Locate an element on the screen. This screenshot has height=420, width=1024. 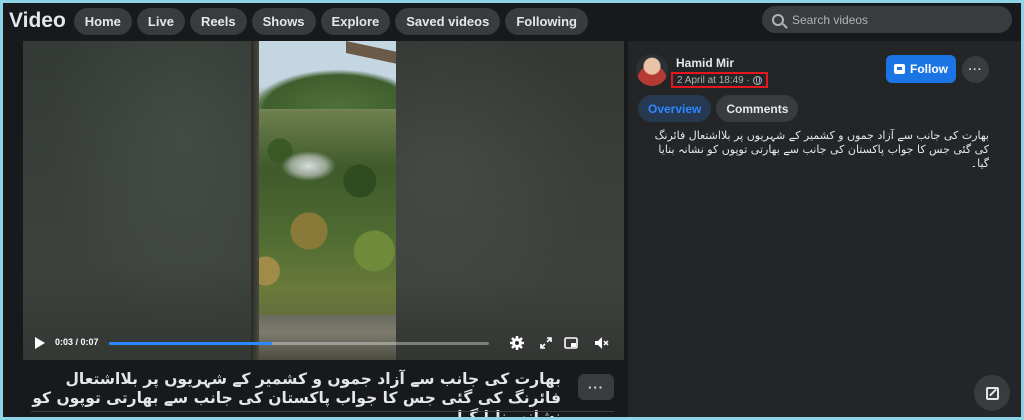
nav-home: Home is located at coordinates (102, 21).